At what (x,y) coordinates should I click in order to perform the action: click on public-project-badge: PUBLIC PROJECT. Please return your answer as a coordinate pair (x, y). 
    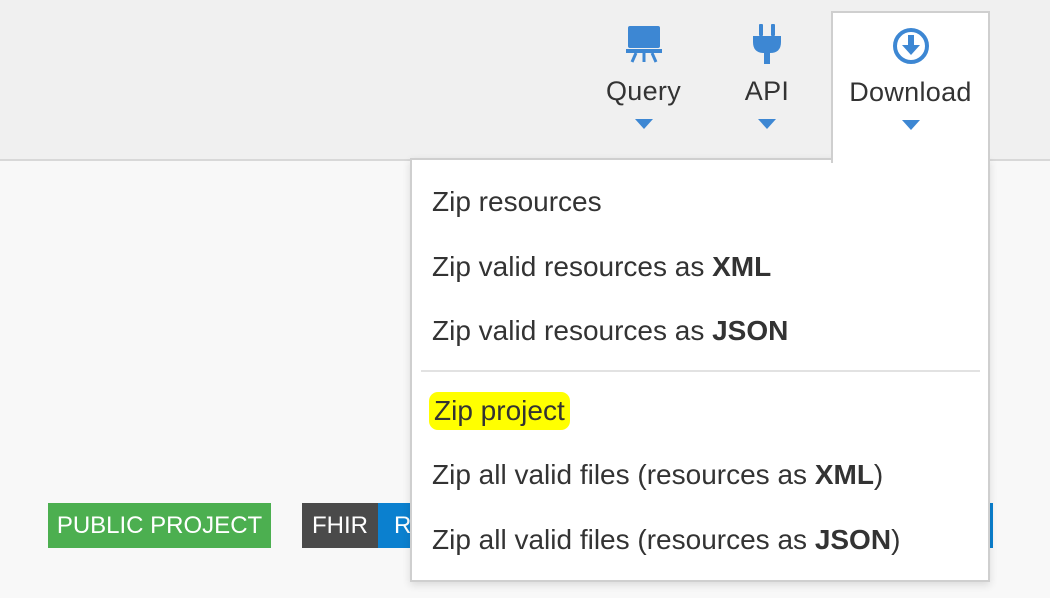
    Looking at the image, I should click on (159, 525).